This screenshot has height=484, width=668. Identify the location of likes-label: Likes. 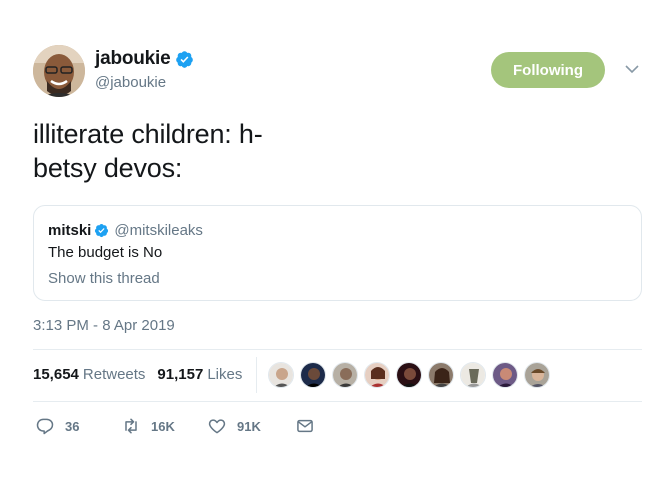
(224, 374).